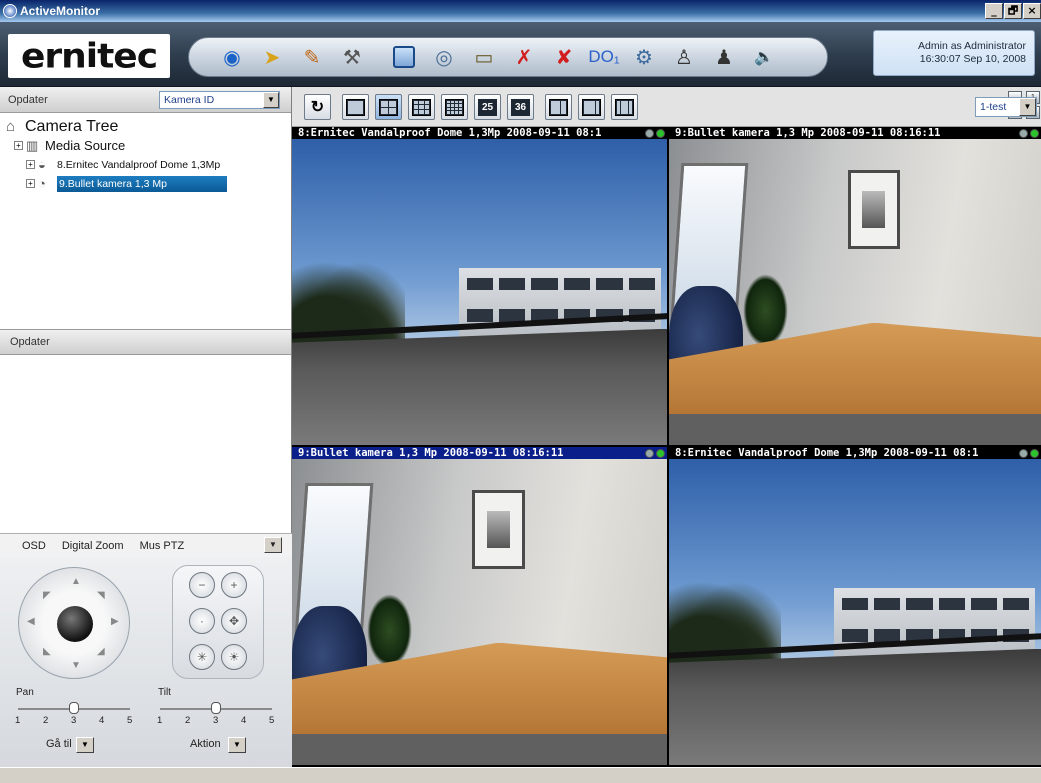  I want to click on tile-status-icons, so click(655, 453).